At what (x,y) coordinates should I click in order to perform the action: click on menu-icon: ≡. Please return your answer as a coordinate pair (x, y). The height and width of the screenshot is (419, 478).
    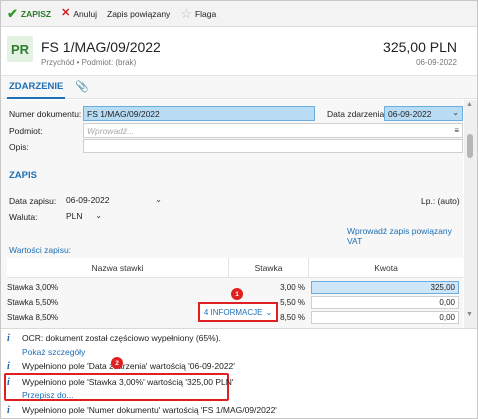
    Looking at the image, I should click on (456, 130).